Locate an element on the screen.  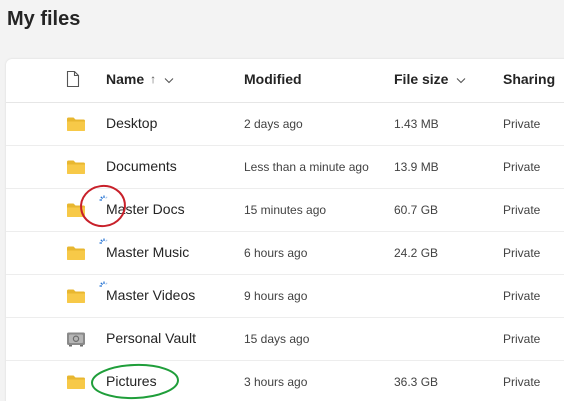
modified-date: 15 days ago is located at coordinates (277, 339).